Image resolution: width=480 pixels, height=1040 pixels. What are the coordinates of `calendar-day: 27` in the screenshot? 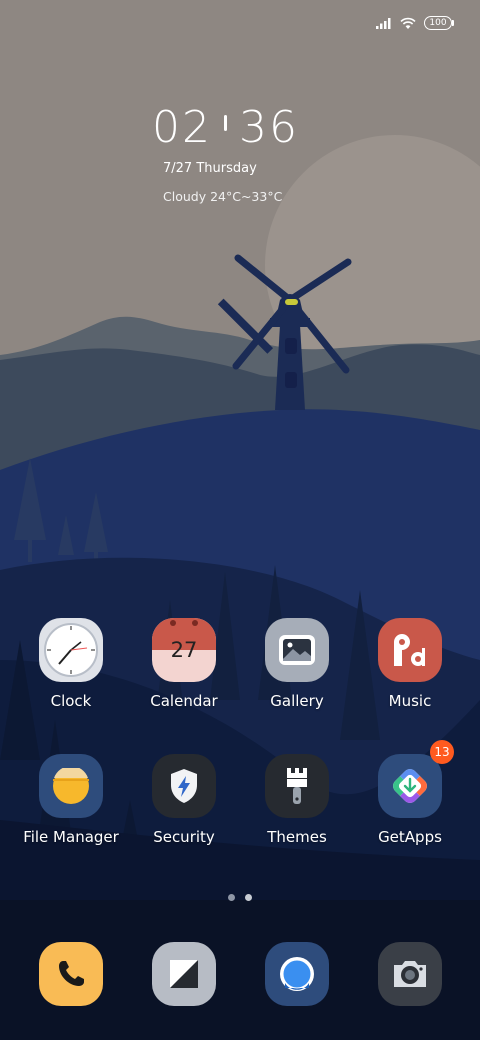 It's located at (184, 650).